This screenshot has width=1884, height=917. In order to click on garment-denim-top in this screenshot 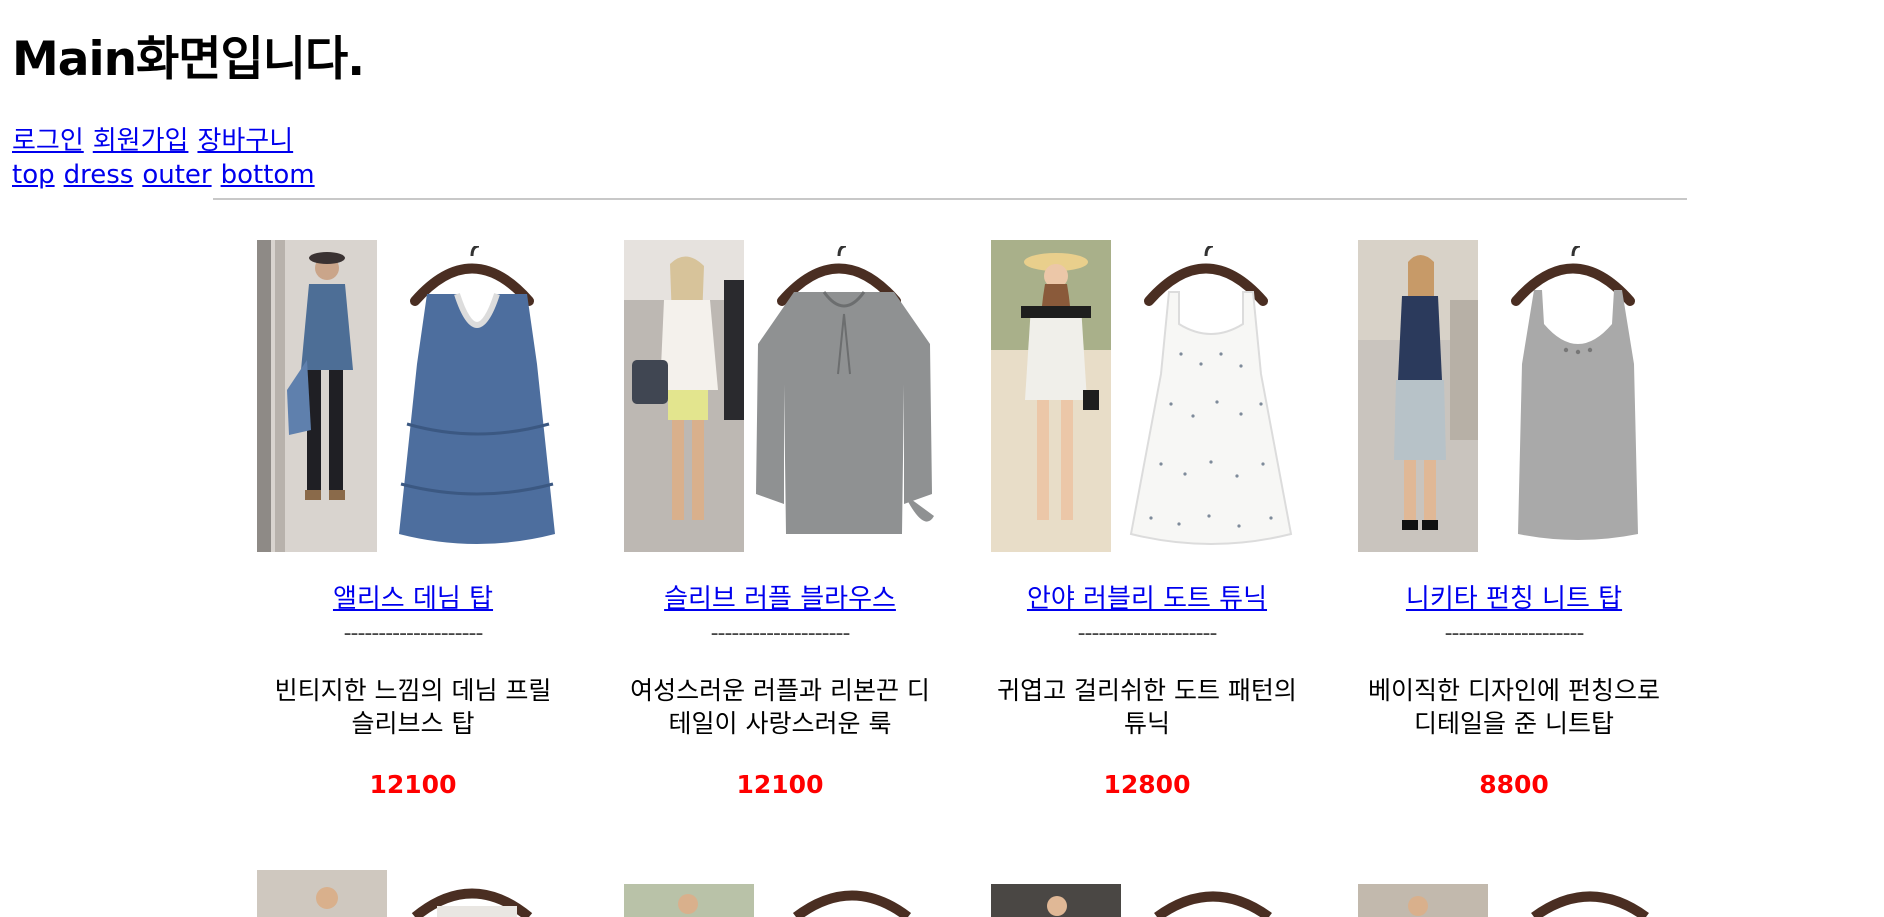, I will do `click(477, 418)`.